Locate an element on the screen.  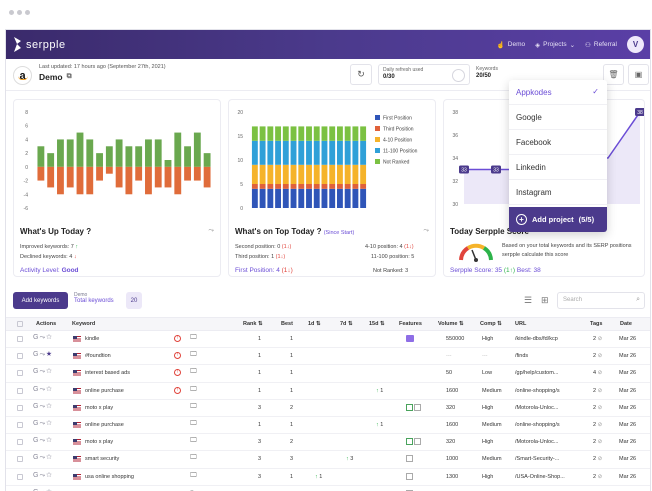
star-filled-icon: ★ is located at coordinates (49, 354).